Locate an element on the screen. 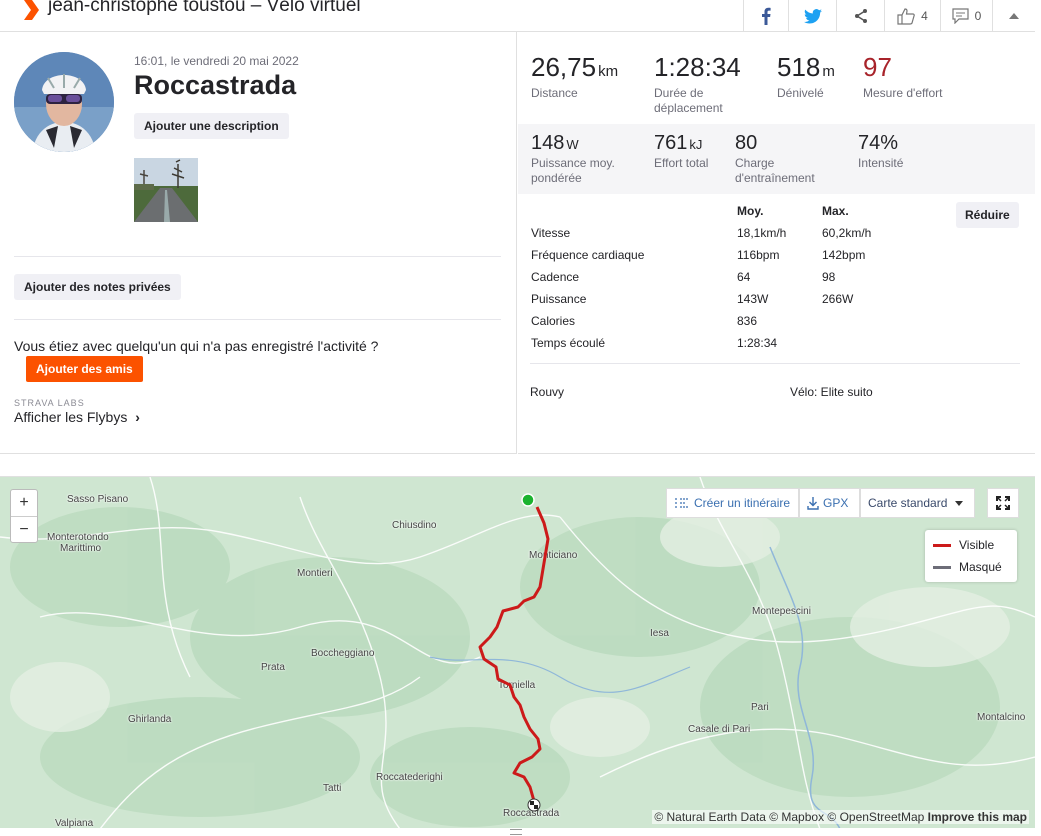 This screenshot has width=1041, height=836. metric-name: Calories is located at coordinates (553, 321).